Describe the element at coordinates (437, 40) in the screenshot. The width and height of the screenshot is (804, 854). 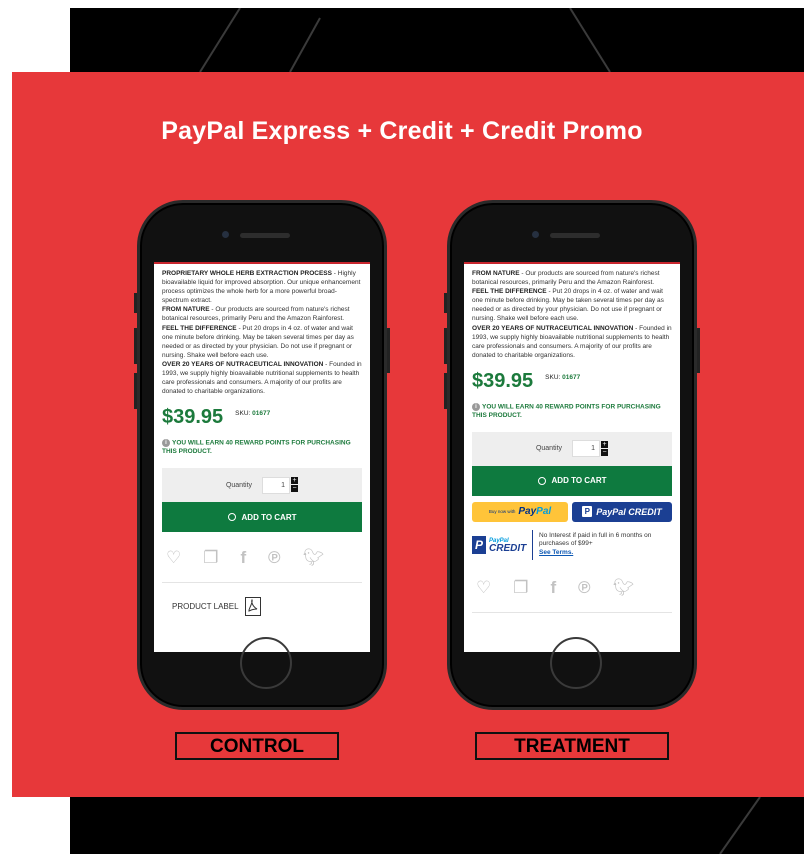
I see `background-top-band` at that location.